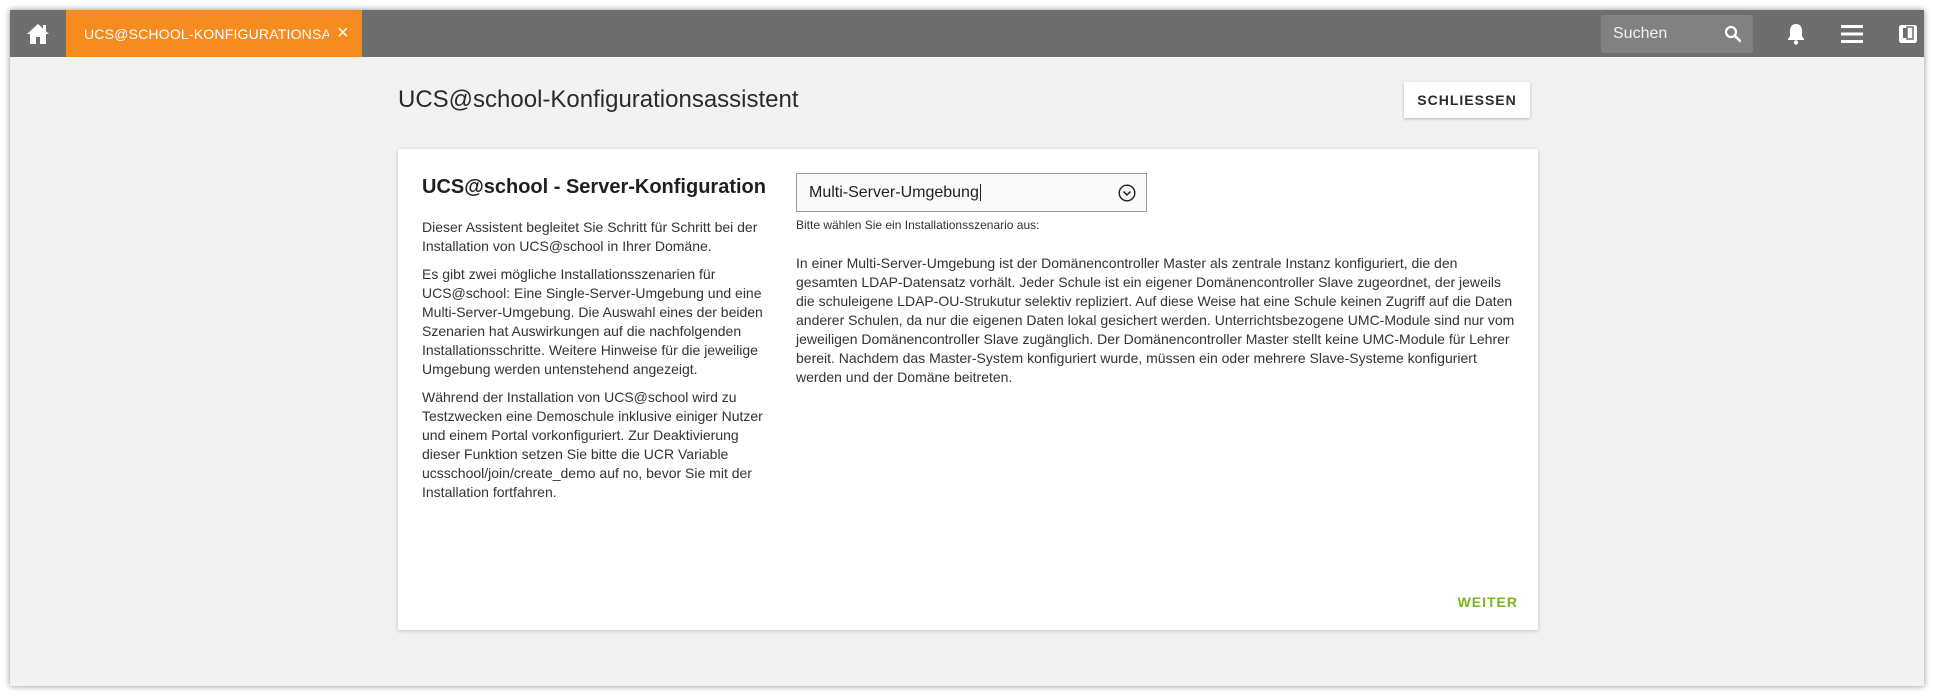 The image size is (1934, 696). What do you see at coordinates (1733, 34) in the screenshot?
I see `search-icon` at bounding box center [1733, 34].